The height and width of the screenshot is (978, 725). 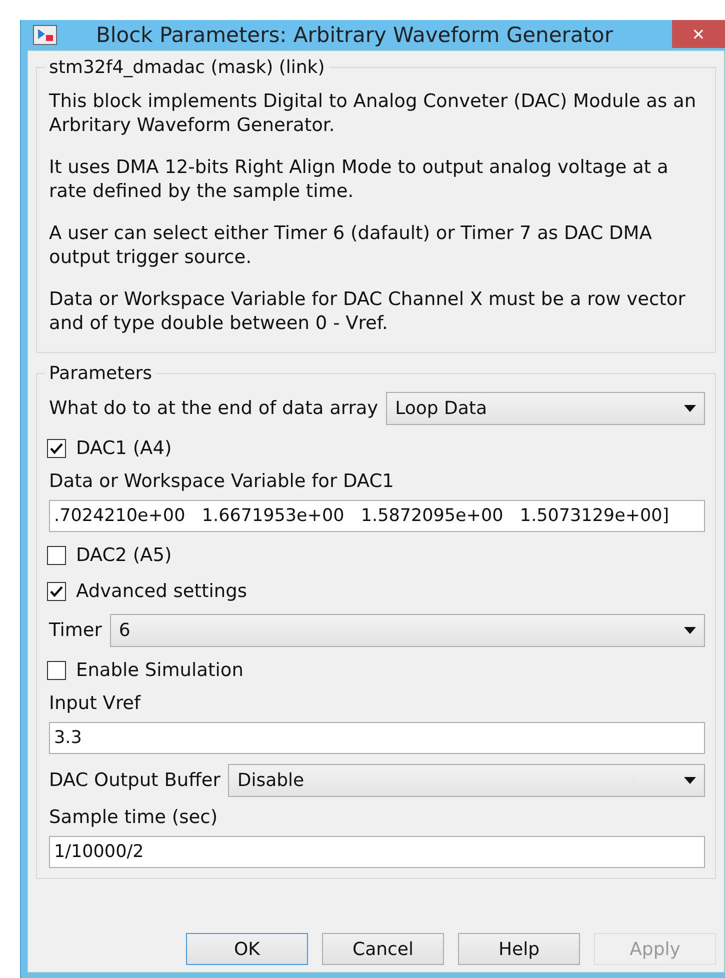 I want to click on description-text: Data or Workspace Variable for DAC Channel X must be a row vector and of type double between 0 - Vref., so click(x=367, y=312).